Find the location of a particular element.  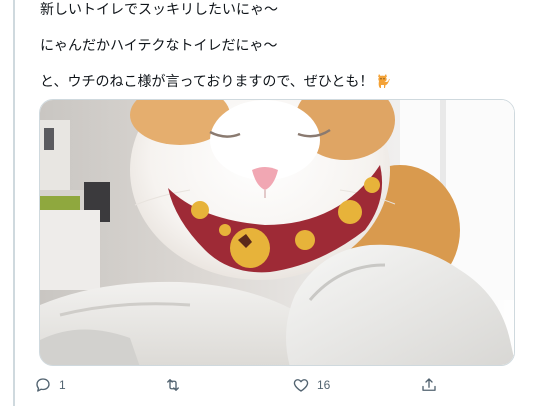

like-button: 16 is located at coordinates (309, 385).